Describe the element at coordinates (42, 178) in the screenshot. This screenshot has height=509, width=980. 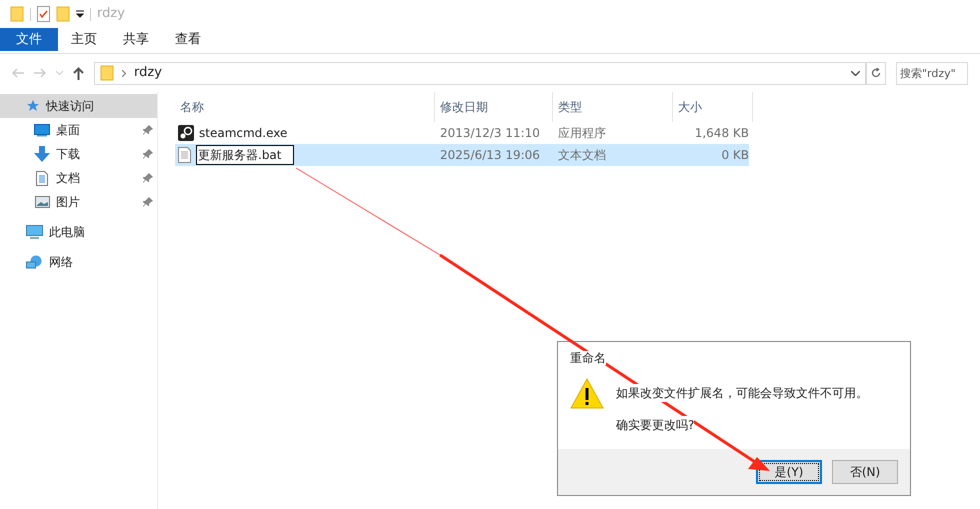
I see `document-icon` at that location.